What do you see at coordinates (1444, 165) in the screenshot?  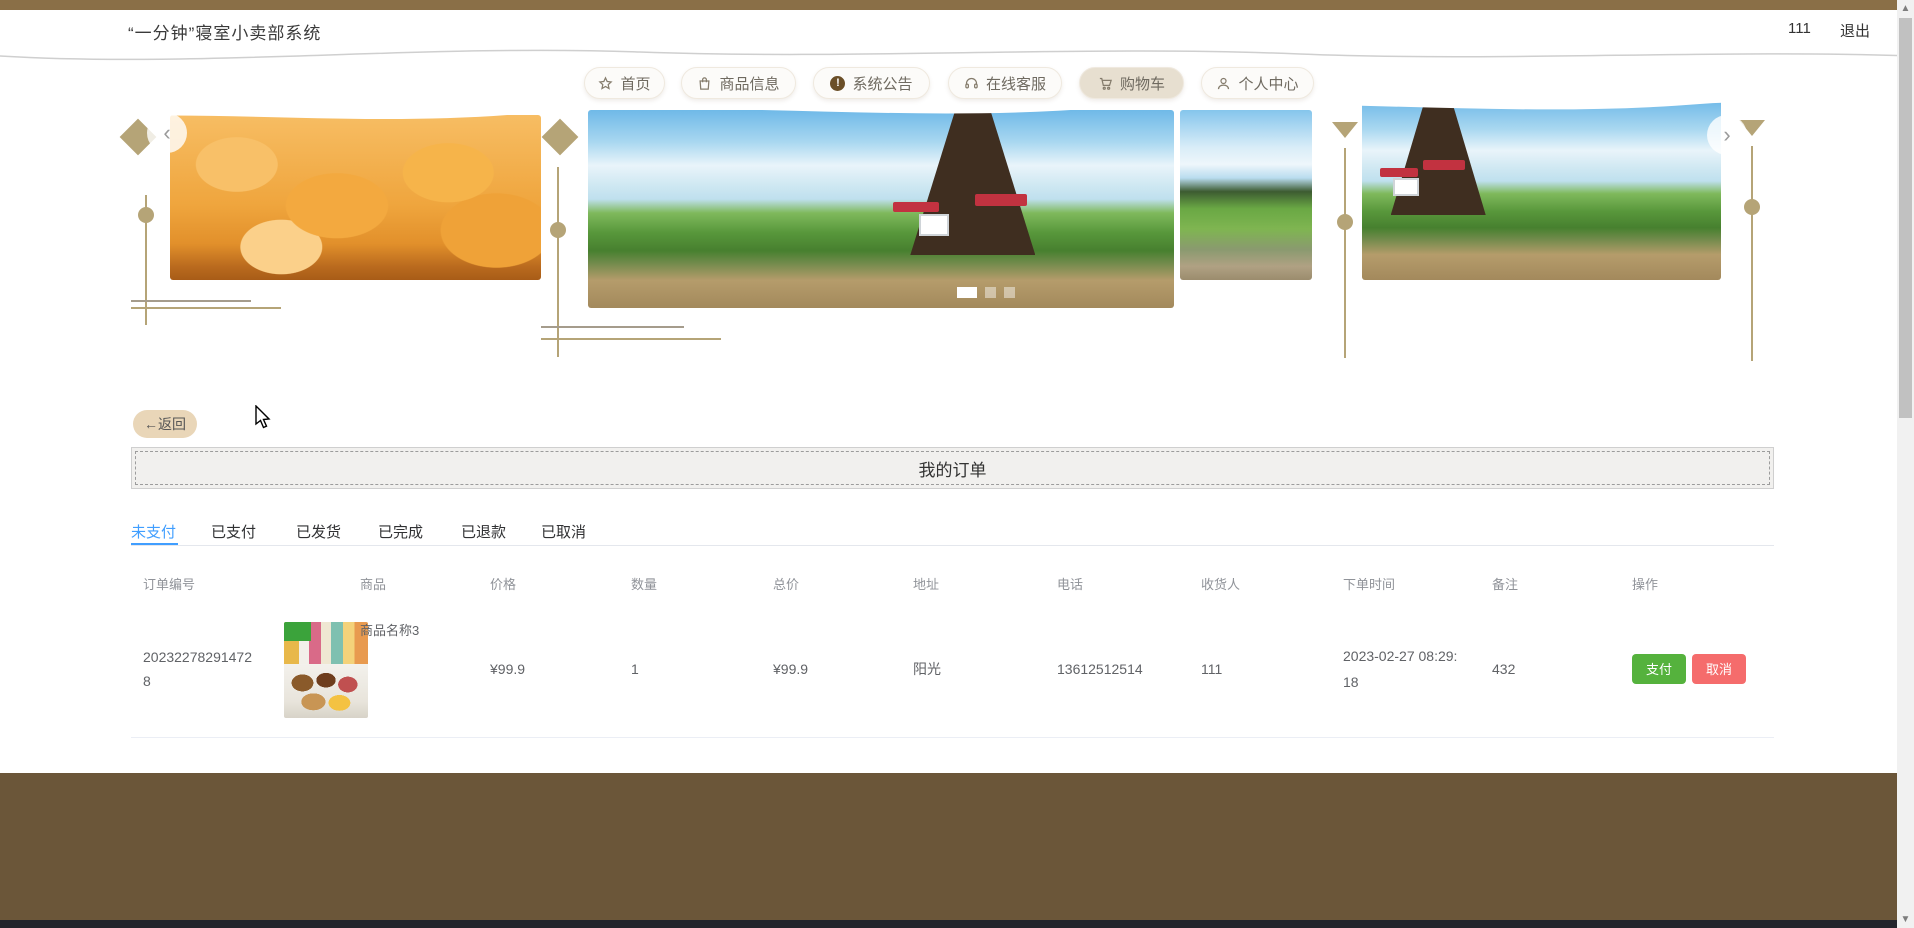 I see `windmill-red-roof` at bounding box center [1444, 165].